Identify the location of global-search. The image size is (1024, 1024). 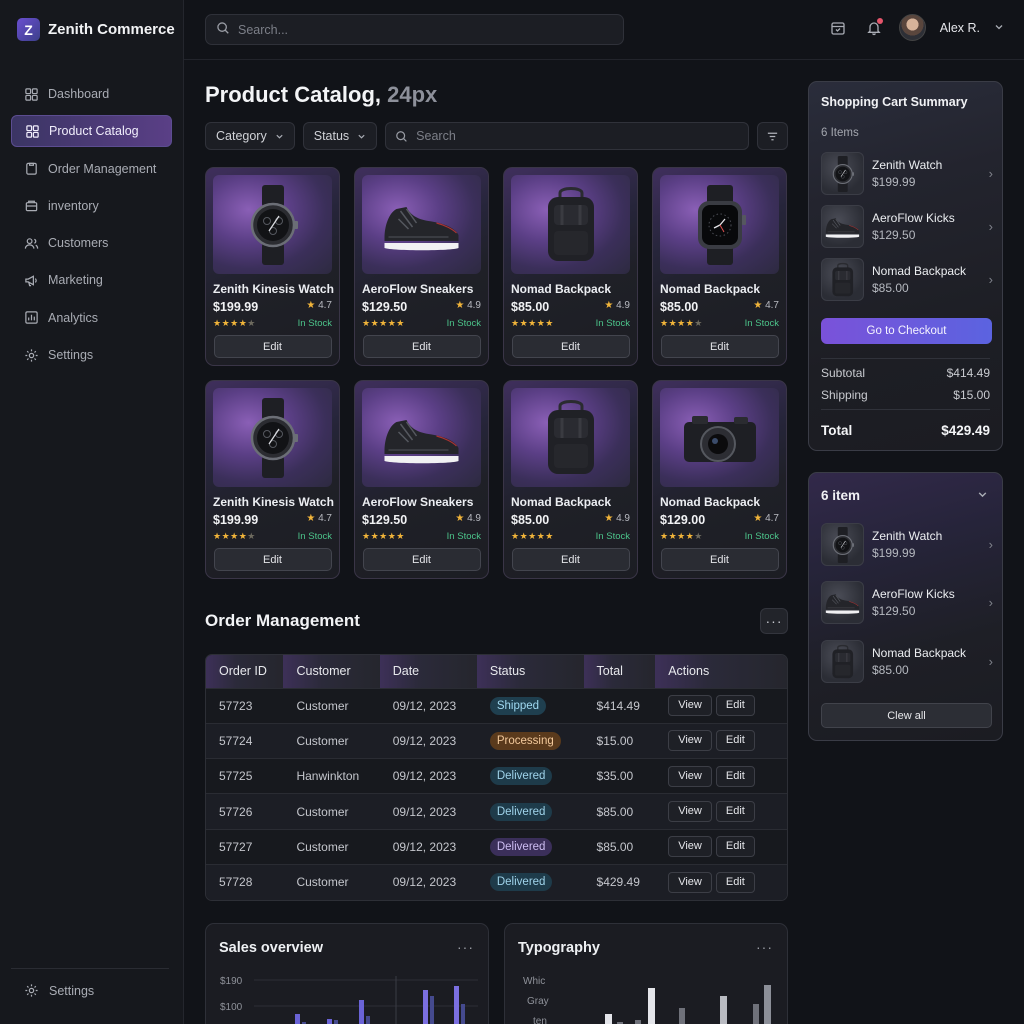
(414, 29).